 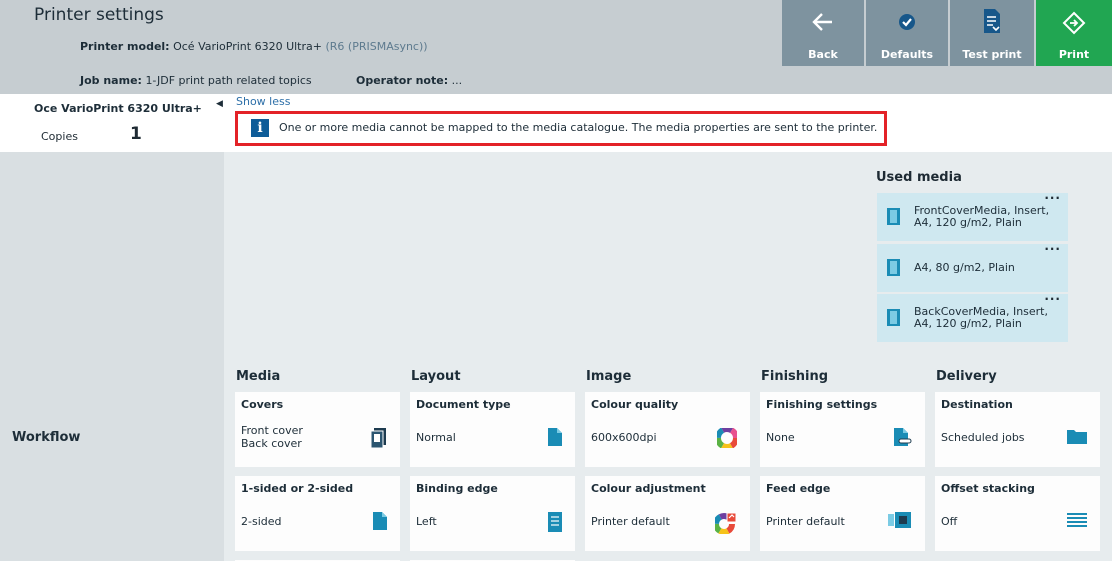 I want to click on tile-title: Colour adjustment, so click(x=648, y=488).